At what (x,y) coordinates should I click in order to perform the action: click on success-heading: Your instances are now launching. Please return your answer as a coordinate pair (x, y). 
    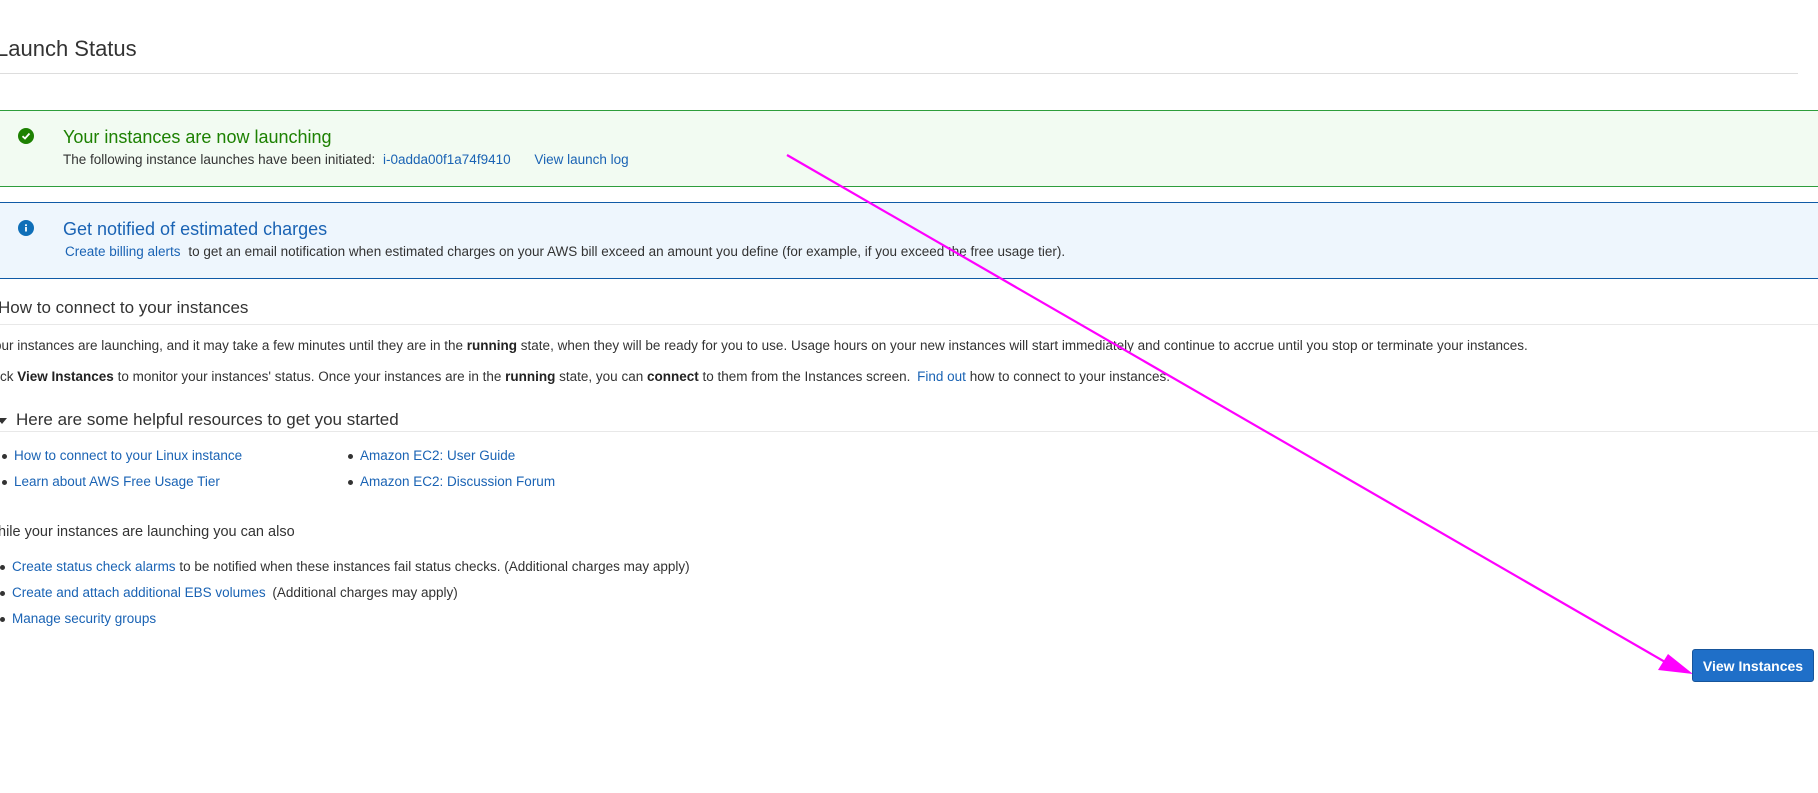
    Looking at the image, I should click on (197, 137).